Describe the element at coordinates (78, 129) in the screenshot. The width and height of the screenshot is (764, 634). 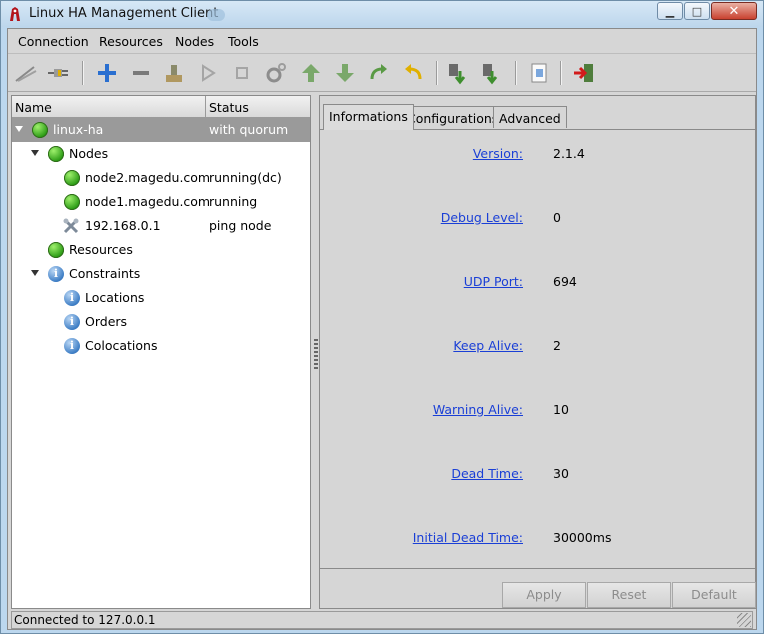
I see `tree-label: linux-ha` at that location.